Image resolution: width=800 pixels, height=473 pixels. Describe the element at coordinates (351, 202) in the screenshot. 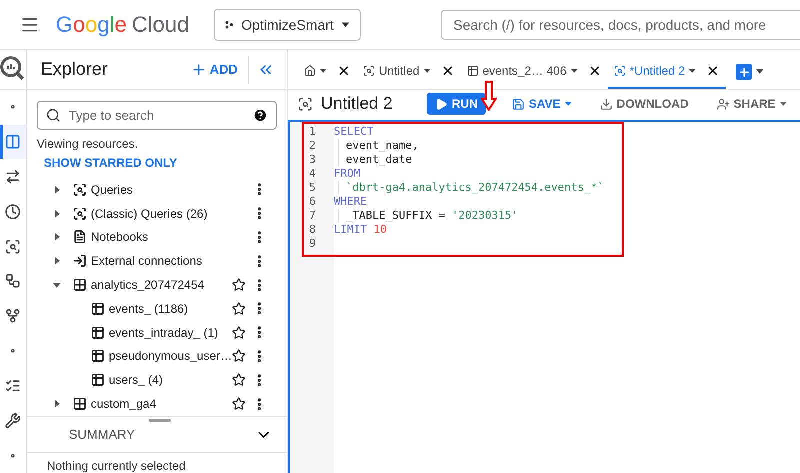

I see `code-line: WHERE` at that location.